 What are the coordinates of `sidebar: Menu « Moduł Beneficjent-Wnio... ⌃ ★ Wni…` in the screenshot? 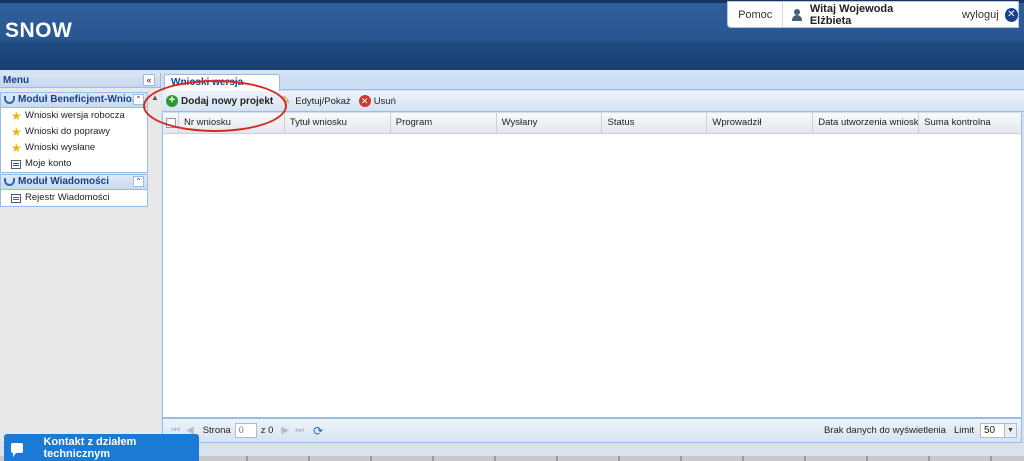 It's located at (80, 257).